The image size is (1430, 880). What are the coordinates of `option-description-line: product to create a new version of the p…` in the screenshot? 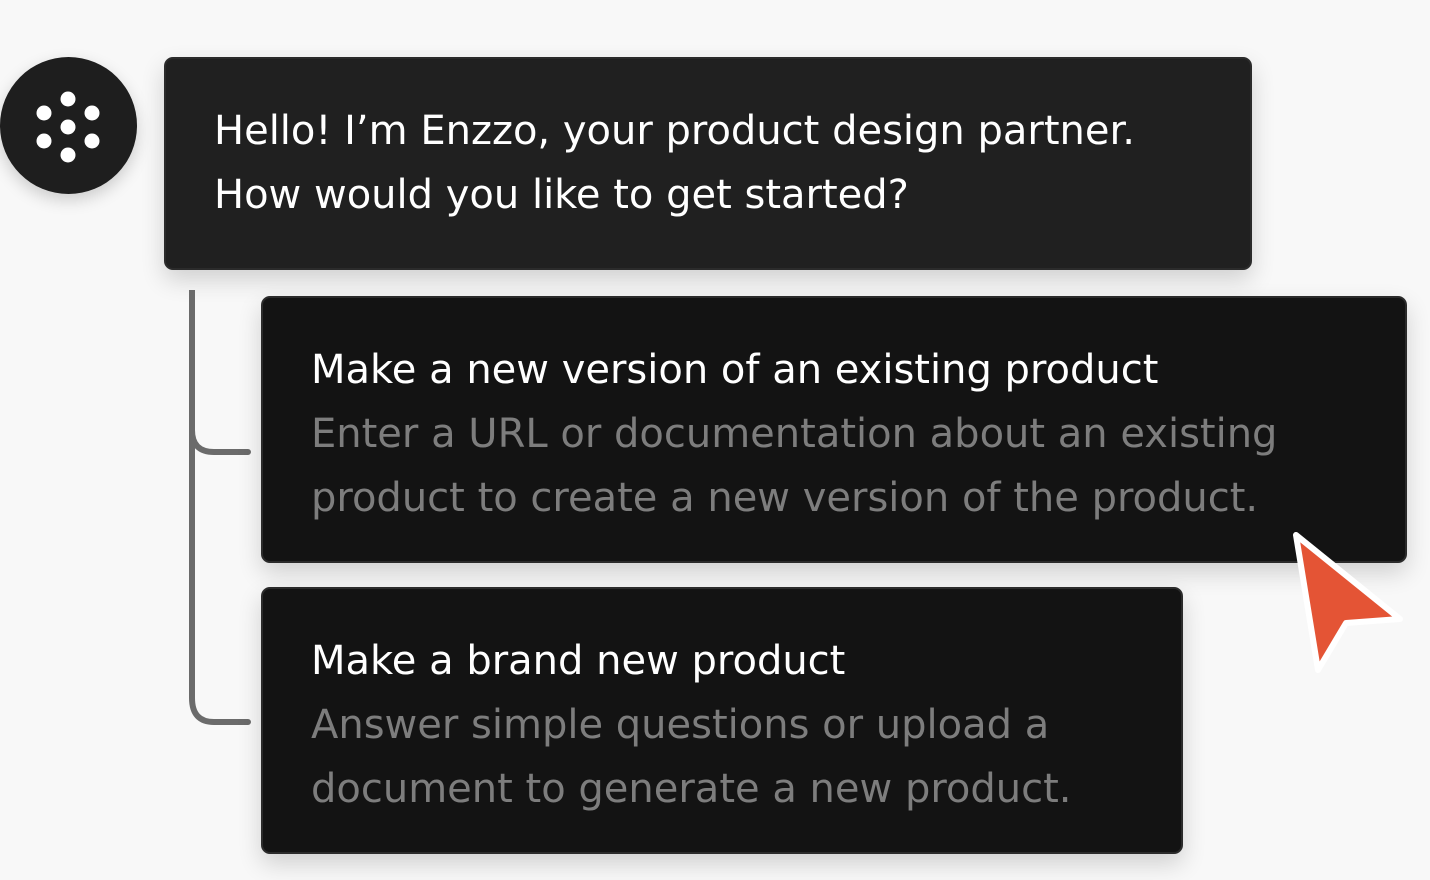 It's located at (785, 498).